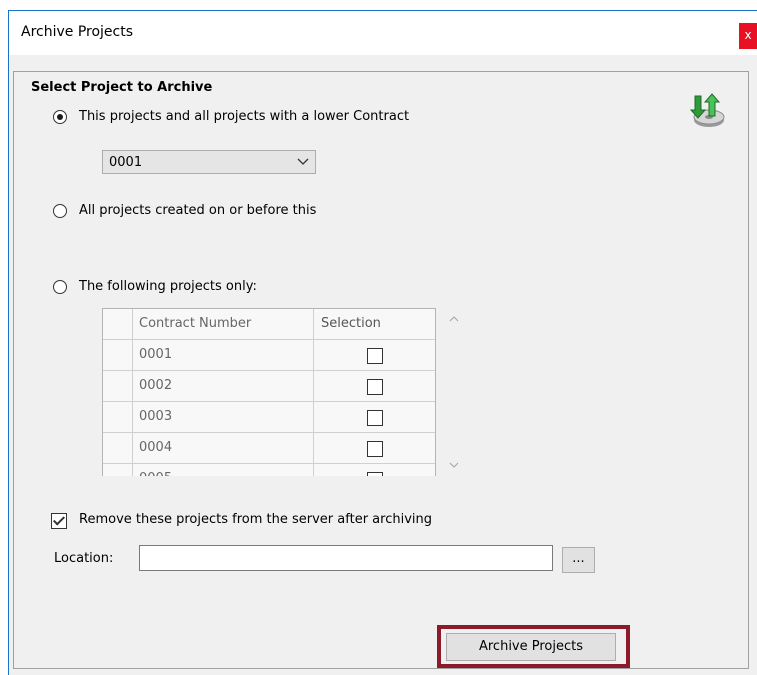  I want to click on contract-cell: 0005, so click(223, 470).